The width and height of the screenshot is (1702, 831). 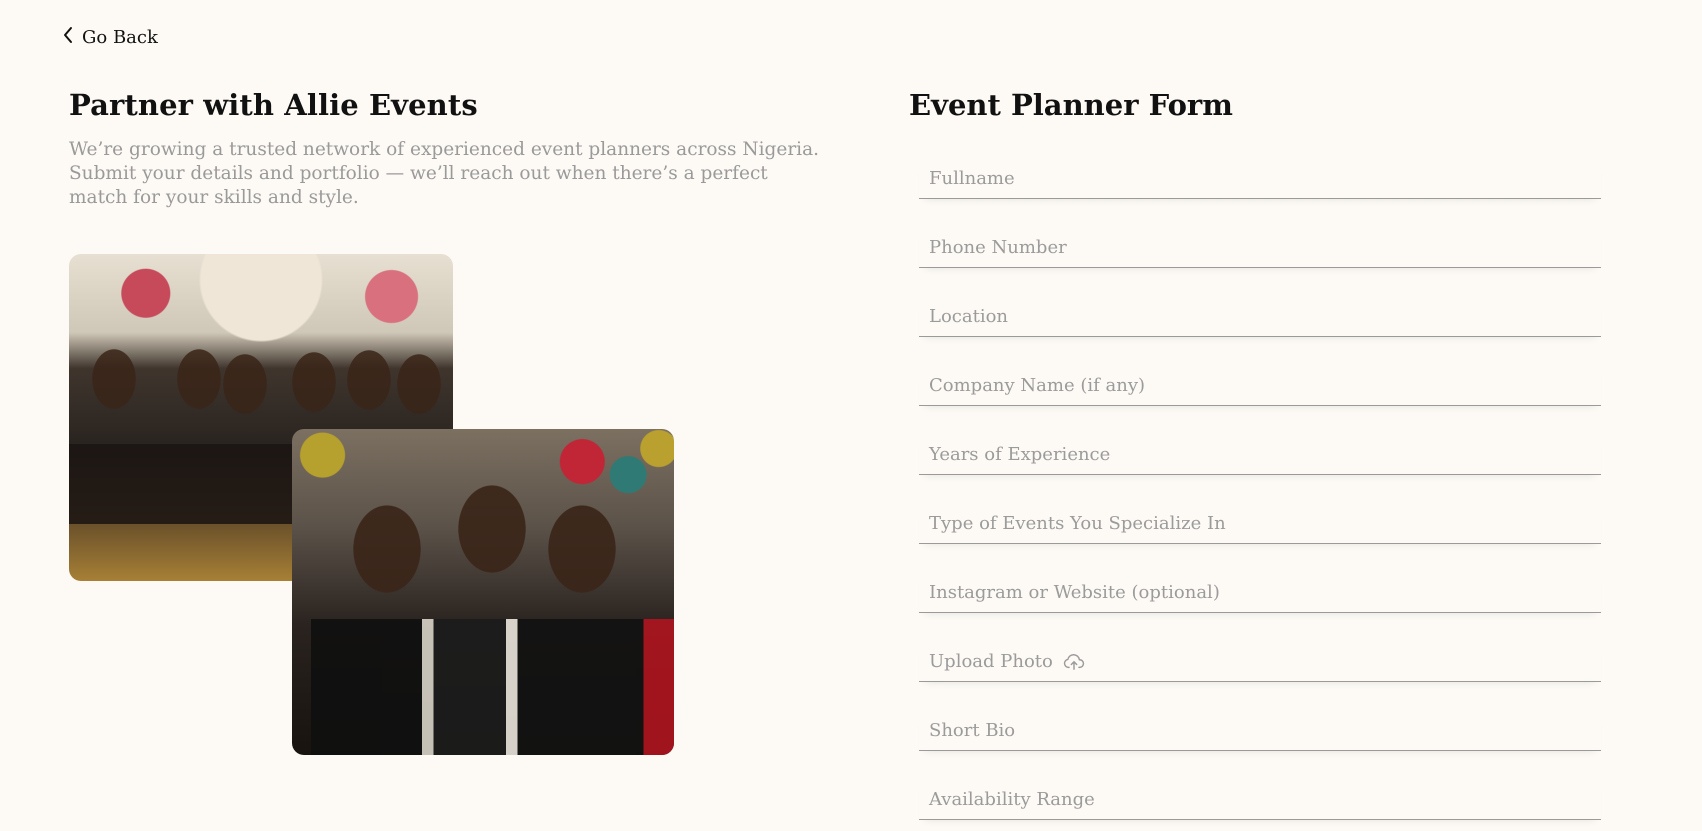 What do you see at coordinates (1260, 386) in the screenshot?
I see `company-name-field: Company Name (if any)` at bounding box center [1260, 386].